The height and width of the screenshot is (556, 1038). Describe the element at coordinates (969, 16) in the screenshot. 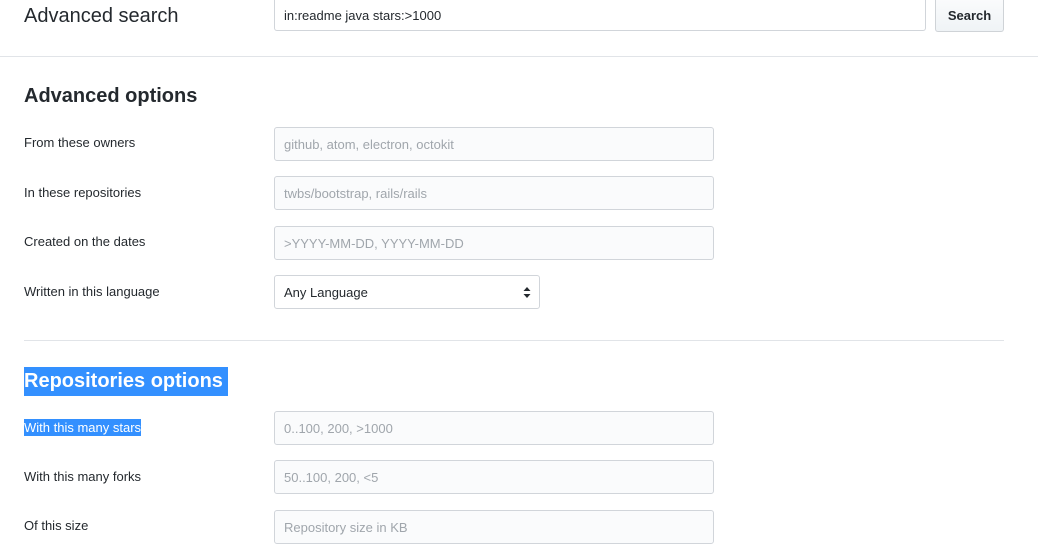

I see `search-button: Search` at that location.